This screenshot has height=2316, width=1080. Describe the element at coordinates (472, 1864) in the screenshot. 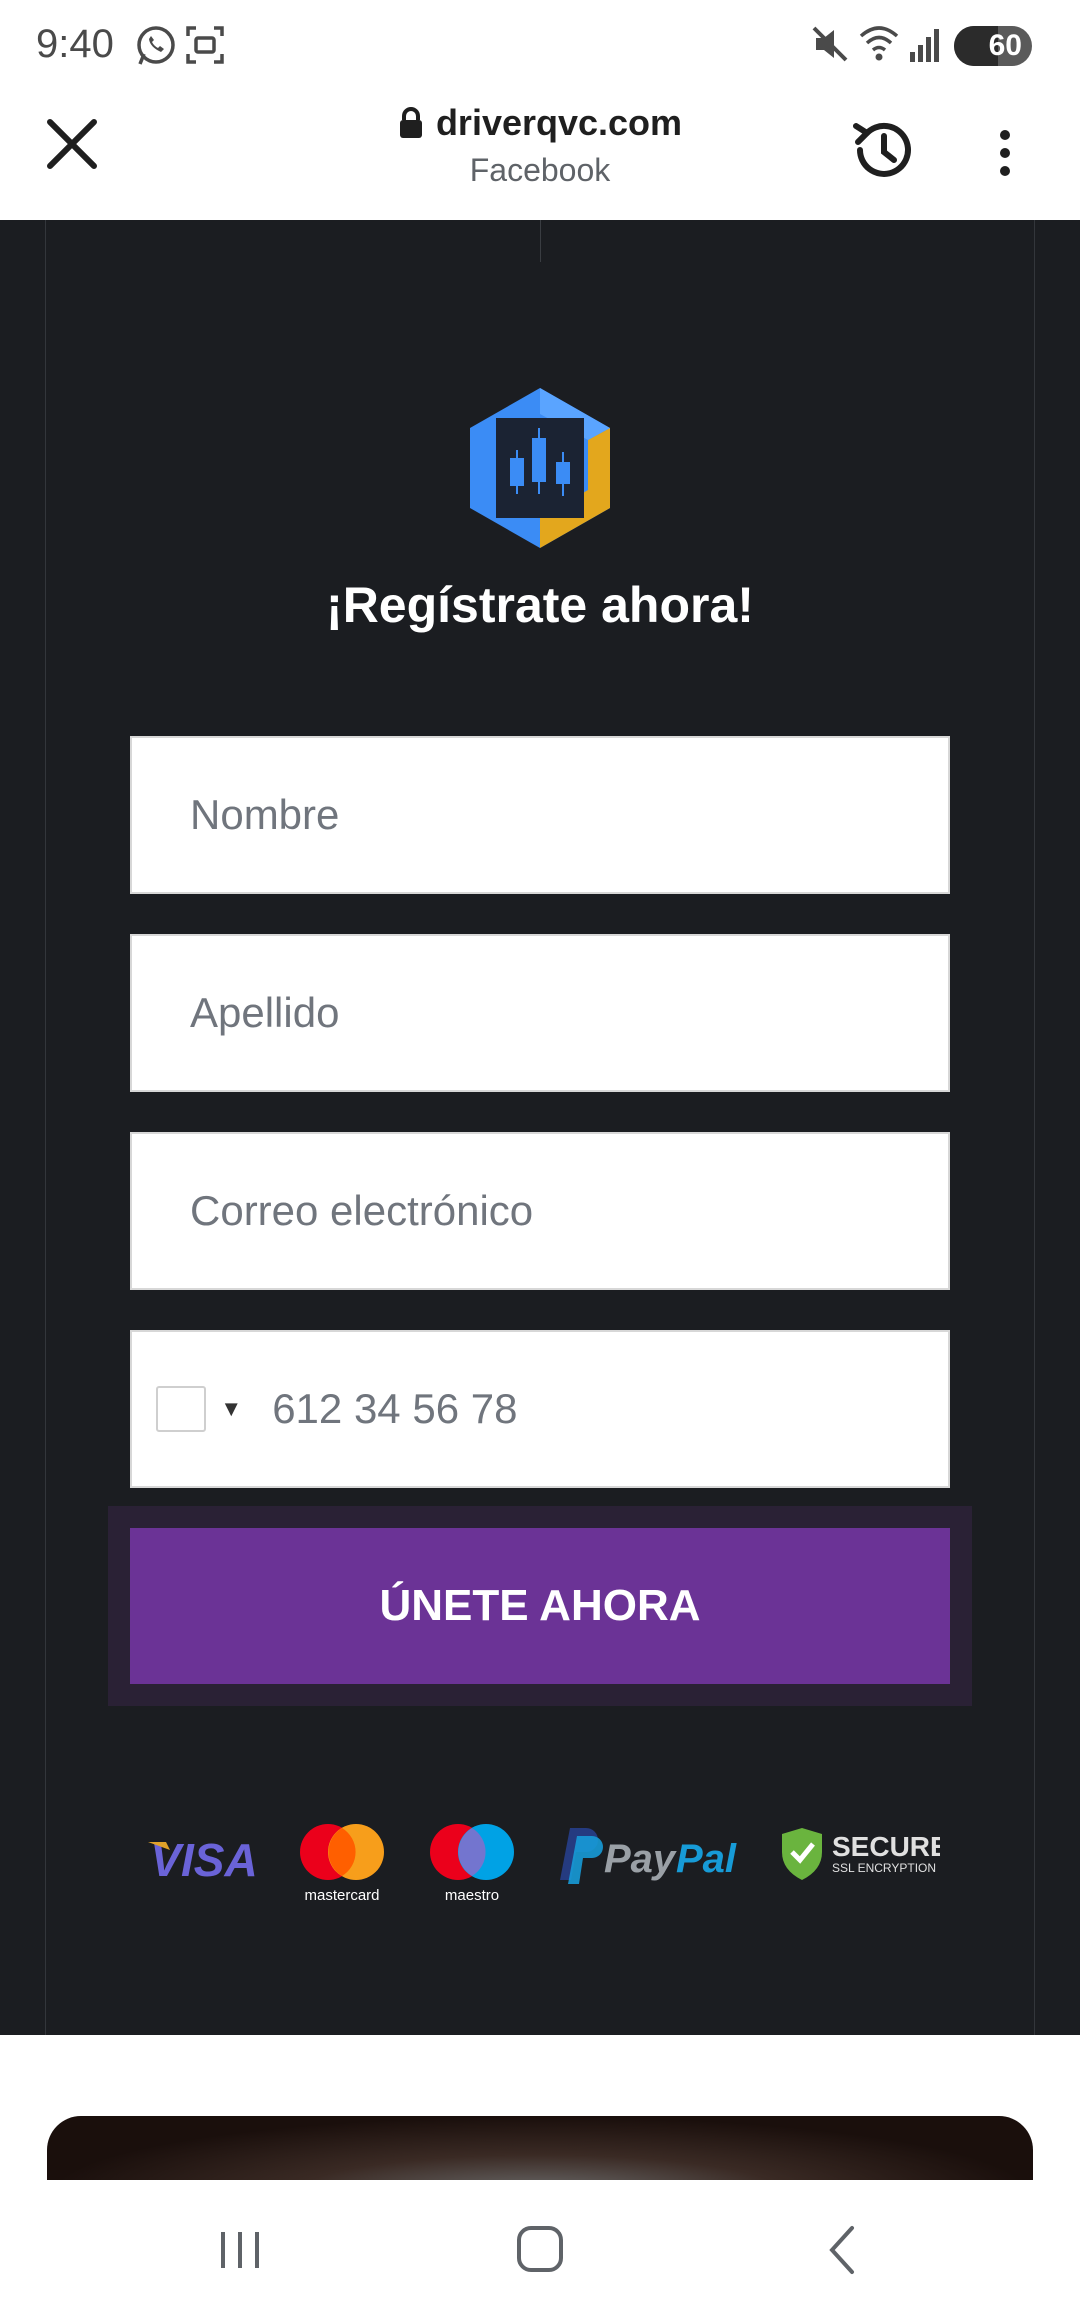

I see `maestro-logo-icon: maestro` at that location.